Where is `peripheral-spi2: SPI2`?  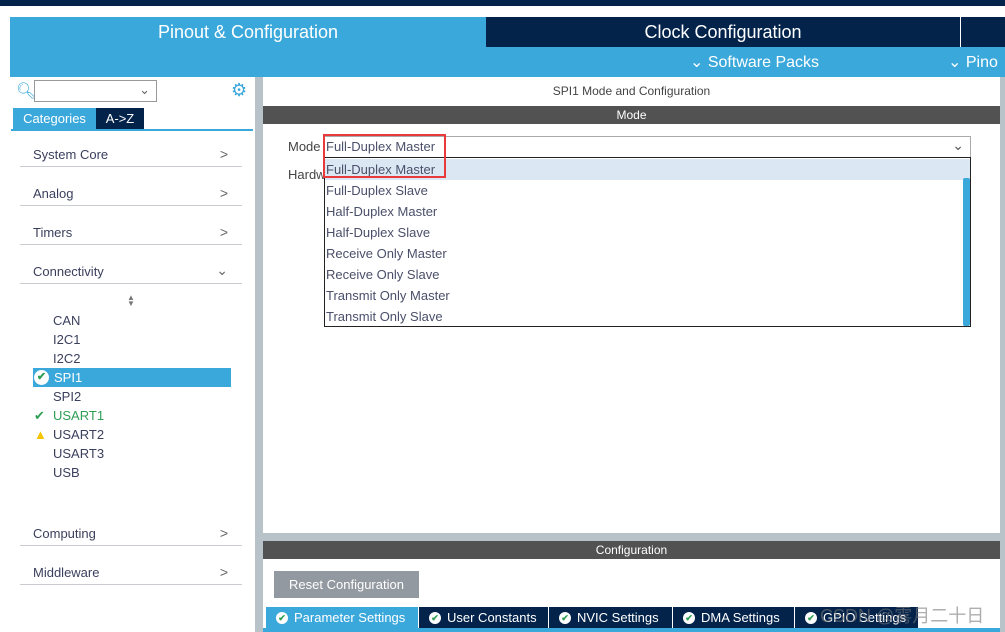
peripheral-spi2: SPI2 is located at coordinates (67, 396).